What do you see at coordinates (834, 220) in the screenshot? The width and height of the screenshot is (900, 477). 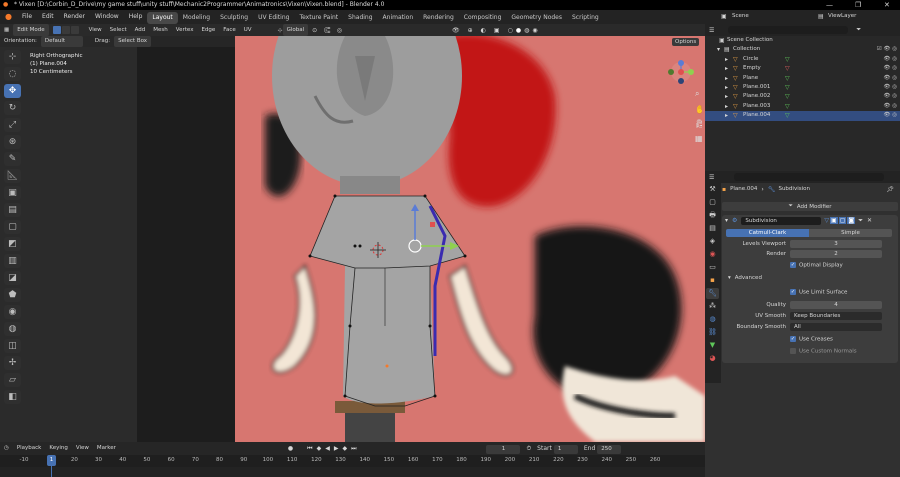 I see `cage-toggle-icon: ▣` at bounding box center [834, 220].